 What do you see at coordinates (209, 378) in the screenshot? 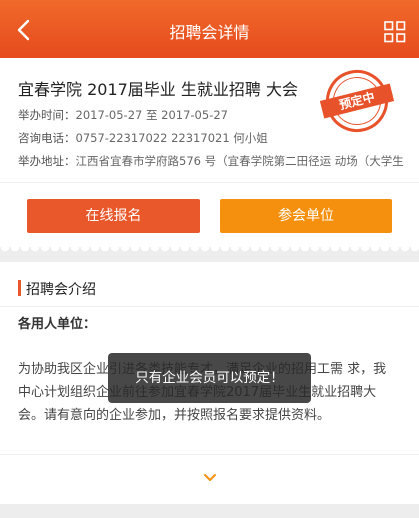
I see `toast-message: 只有企业会员可以预定！` at bounding box center [209, 378].